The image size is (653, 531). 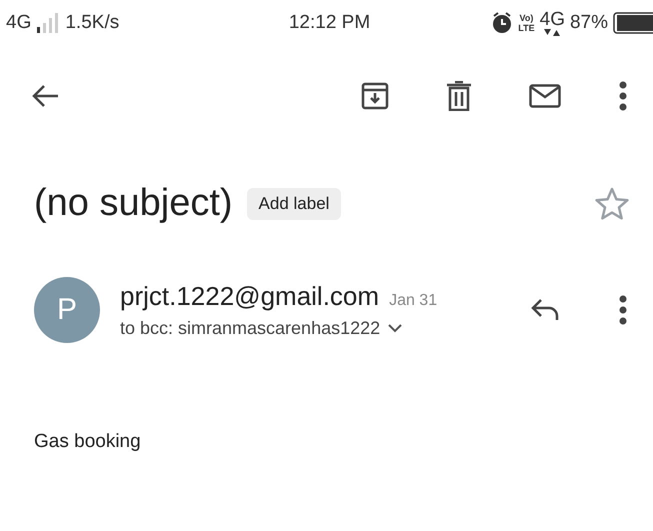 I want to click on alarm-icon, so click(x=502, y=23).